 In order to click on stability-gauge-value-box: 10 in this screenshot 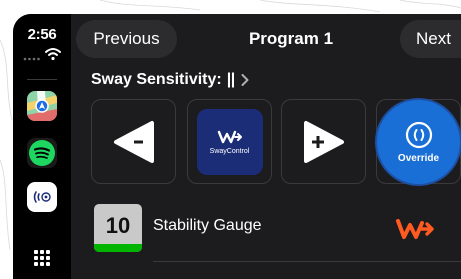, I will do `click(118, 228)`.